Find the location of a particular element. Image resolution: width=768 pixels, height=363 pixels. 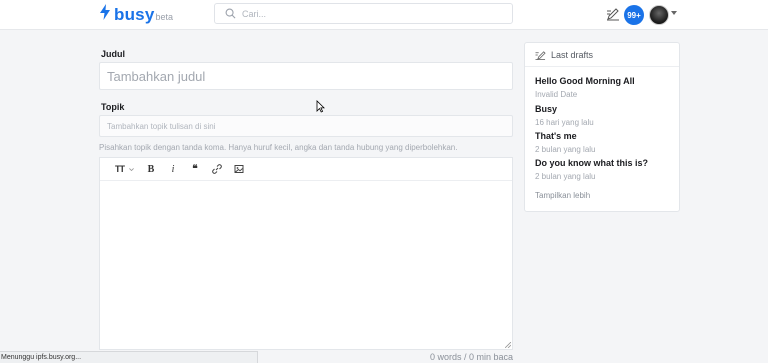

topic-input is located at coordinates (307, 126).